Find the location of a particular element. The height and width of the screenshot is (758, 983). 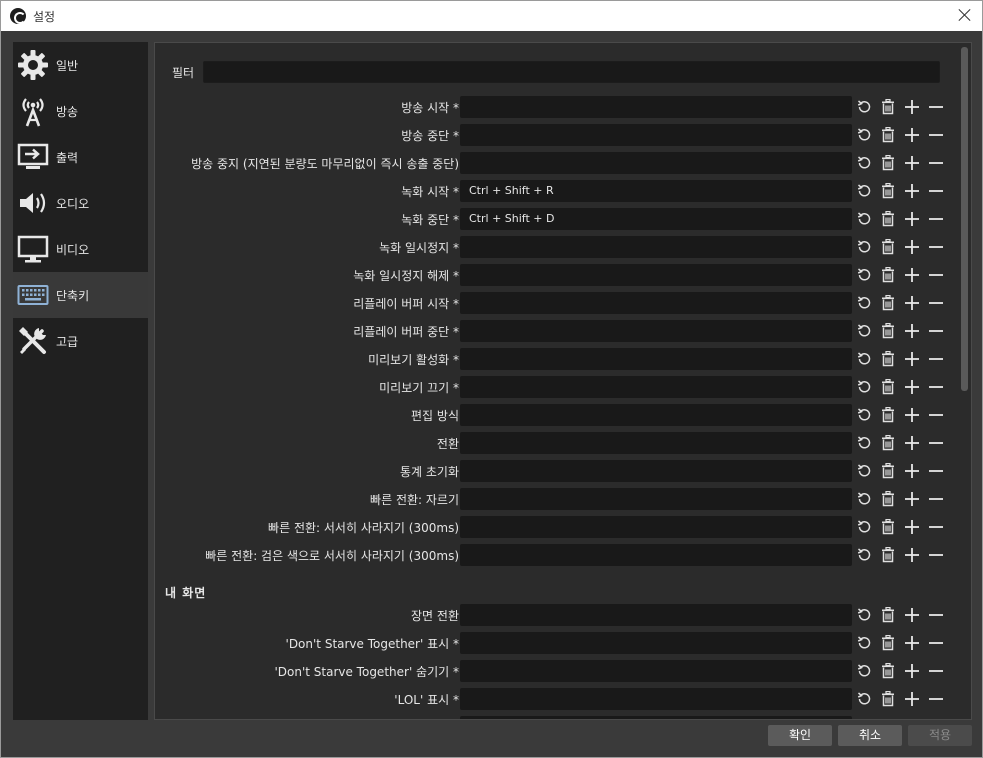

scrollbar is located at coordinates (964, 381).